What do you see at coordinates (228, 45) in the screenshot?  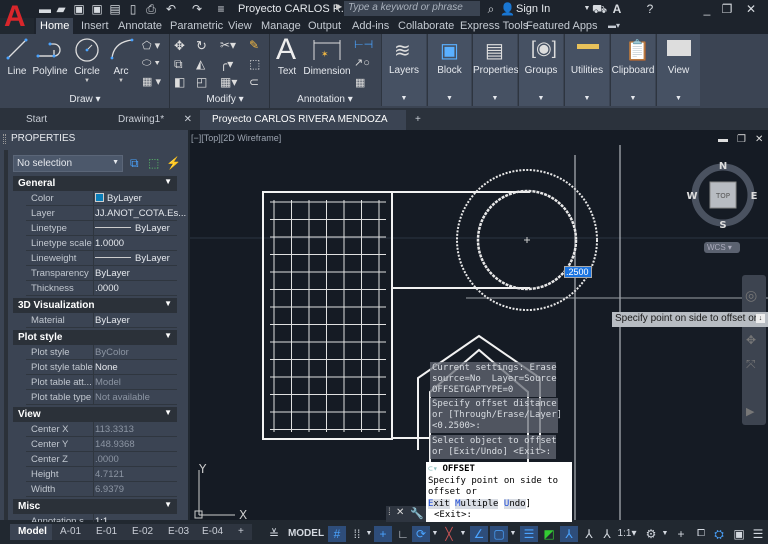 I see `trim-icon: ✂▾` at bounding box center [228, 45].